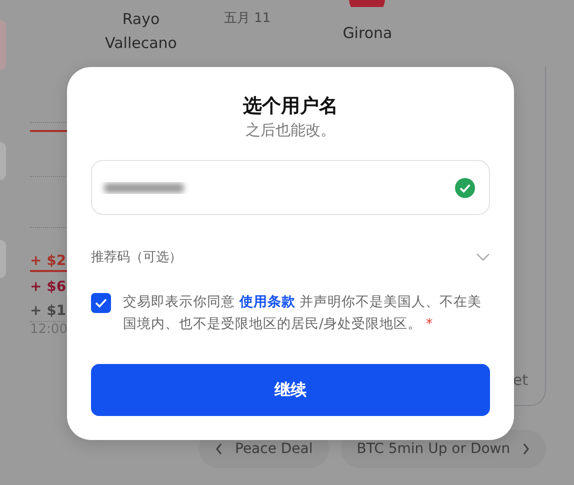 This screenshot has height=485, width=574. Describe the element at coordinates (141, 31) in the screenshot. I see `team-name: Rayo Vallecano` at that location.